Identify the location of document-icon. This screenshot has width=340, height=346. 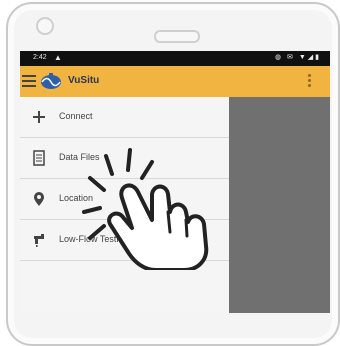
(39, 158).